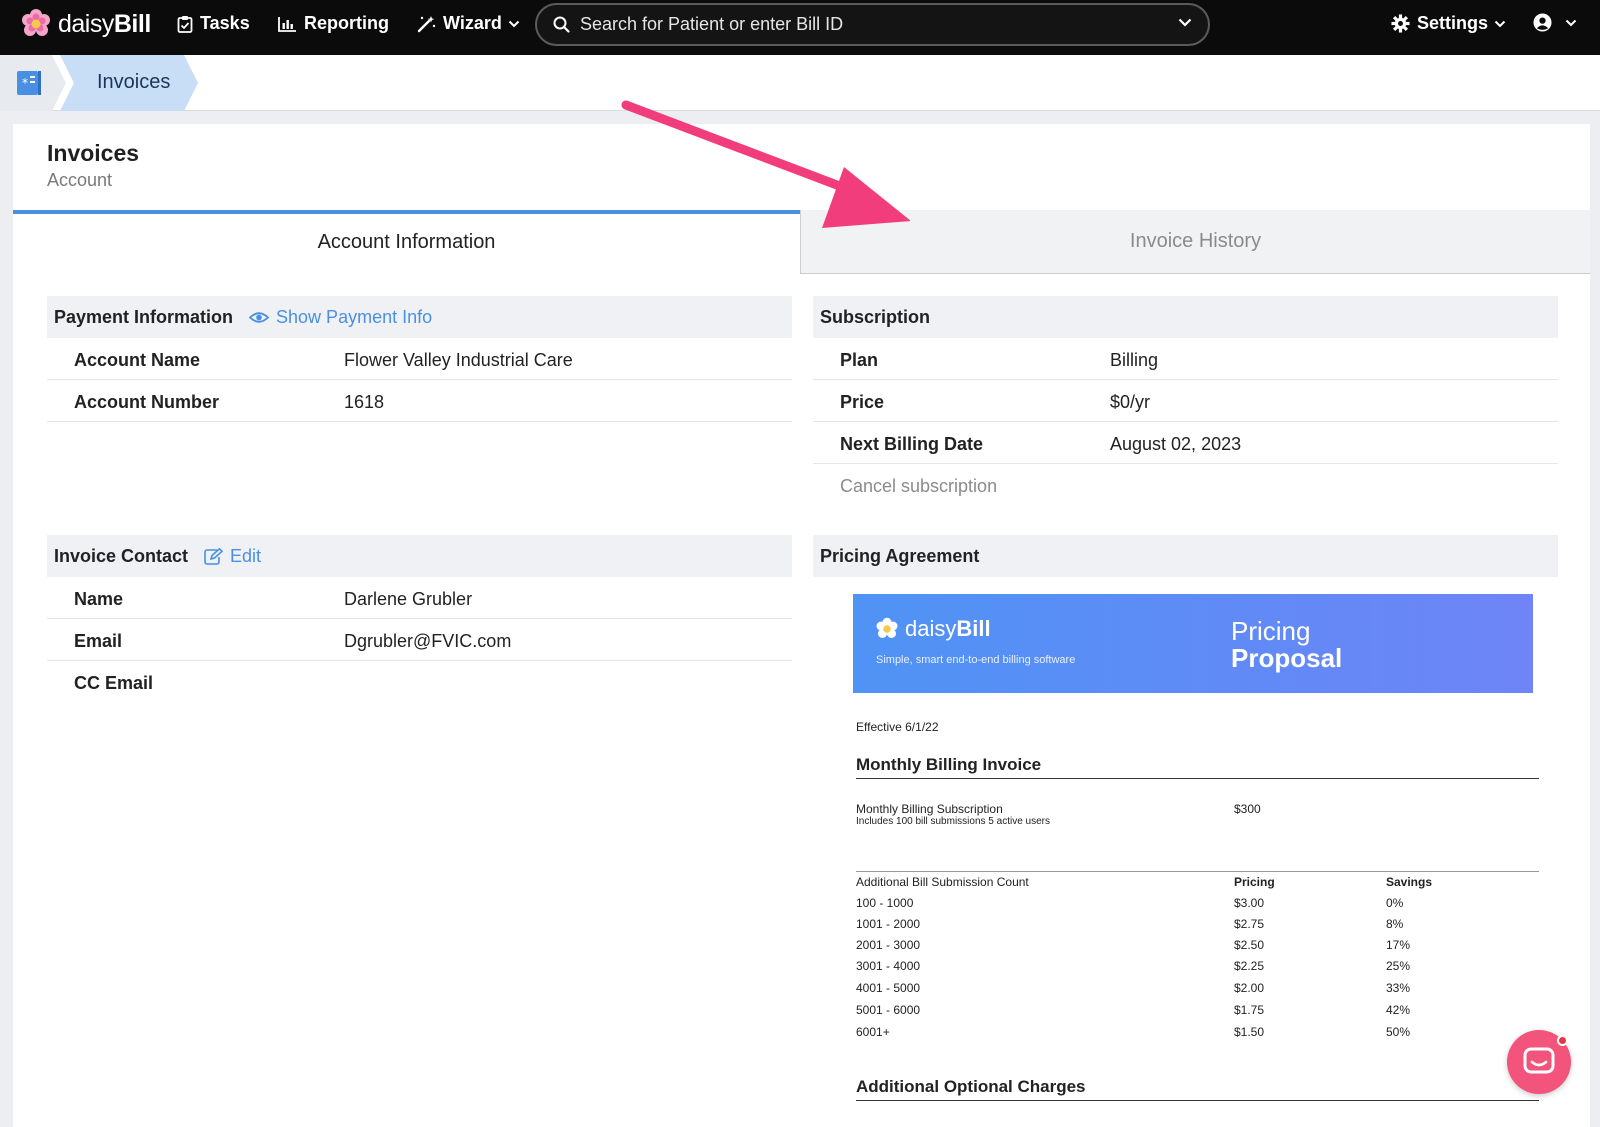 The height and width of the screenshot is (1127, 1600). Describe the element at coordinates (1562, 1040) in the screenshot. I see `chat-notification-badge` at that location.